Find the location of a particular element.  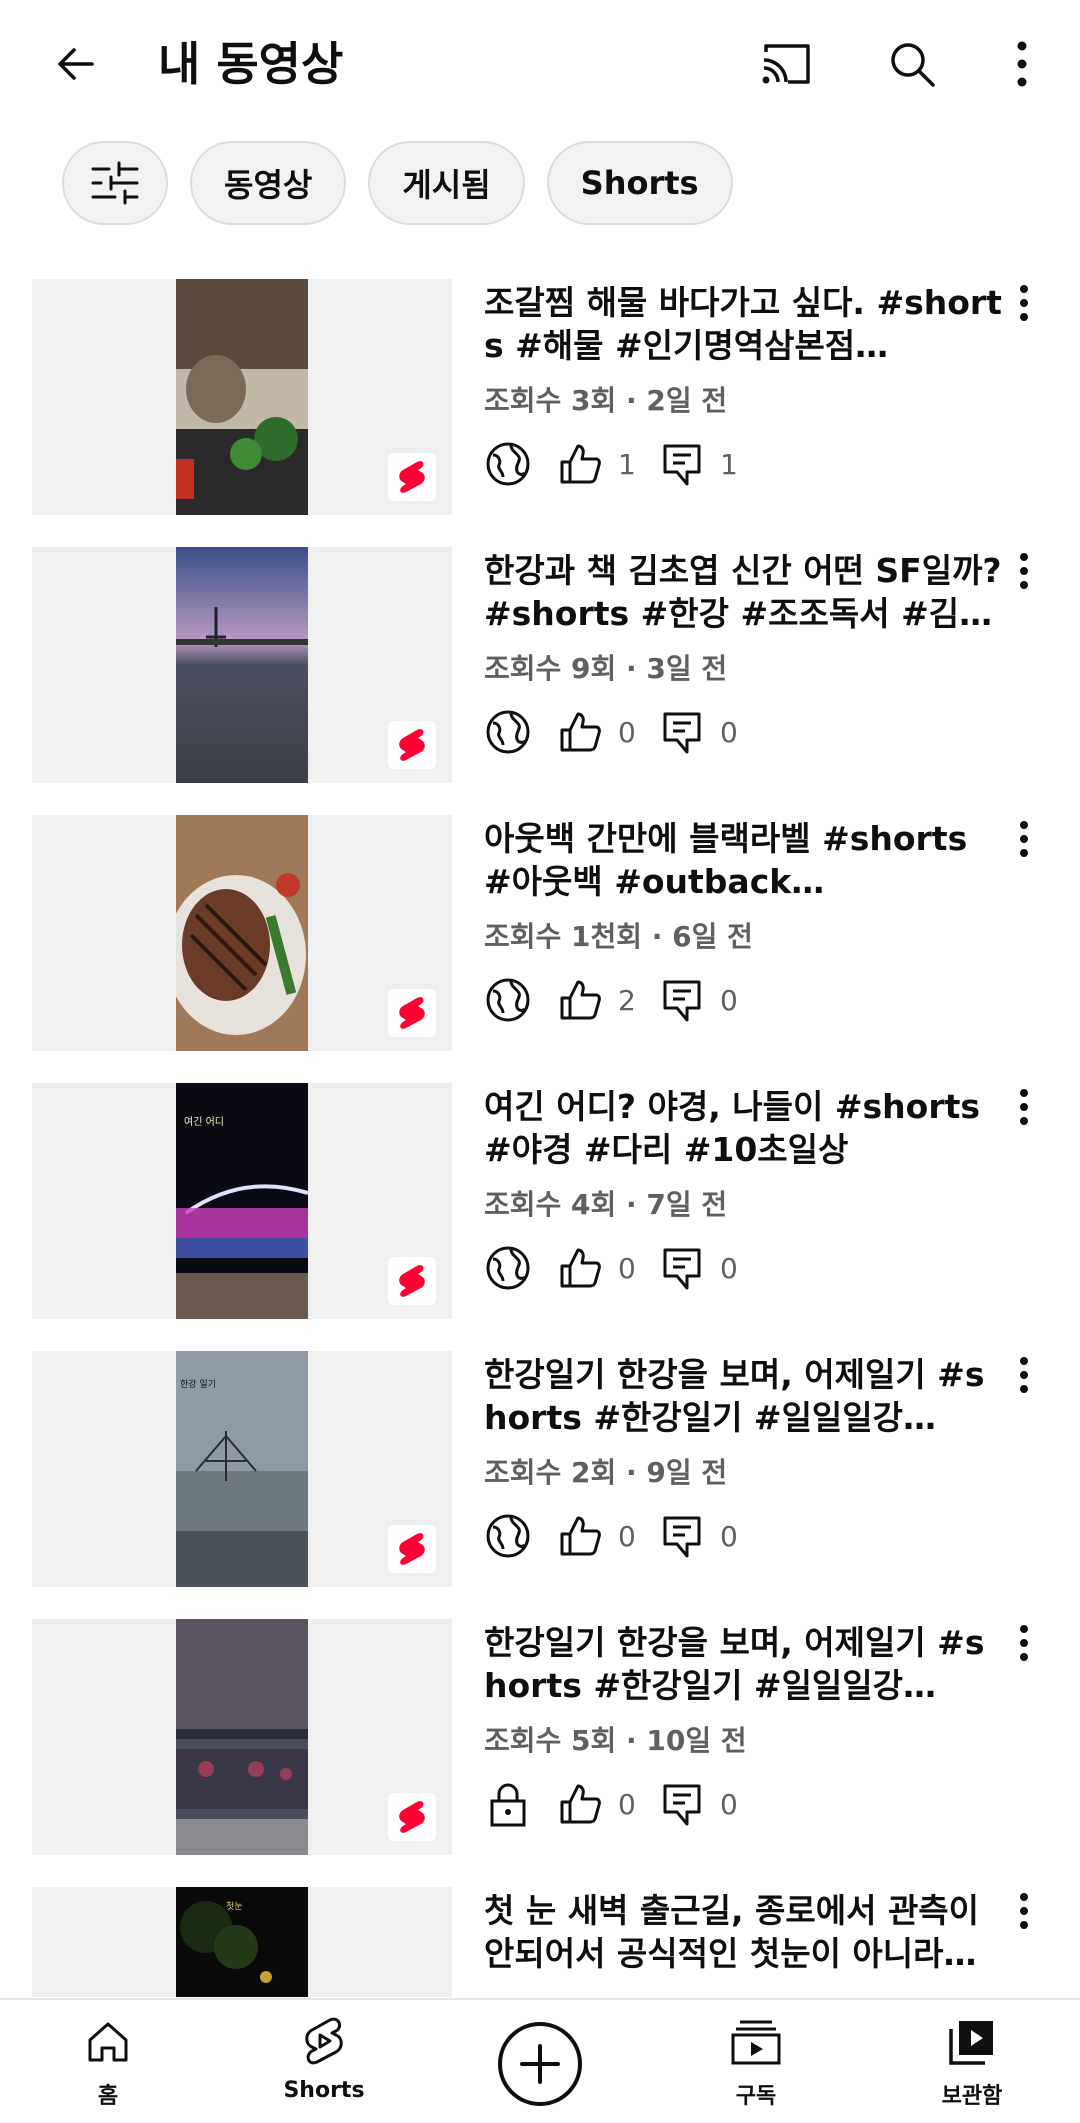

video-meta: 조회수 2회 · 9일 전 is located at coordinates (606, 1472).